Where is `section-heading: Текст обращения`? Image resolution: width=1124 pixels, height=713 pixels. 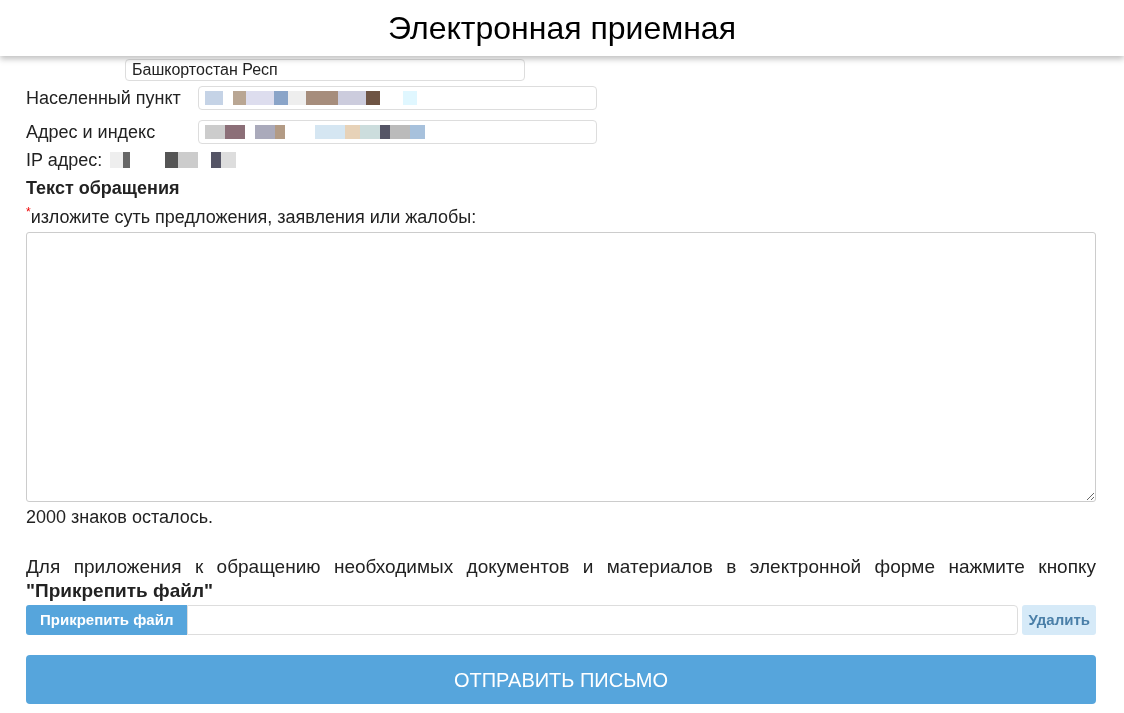 section-heading: Текст обращения is located at coordinates (103, 188).